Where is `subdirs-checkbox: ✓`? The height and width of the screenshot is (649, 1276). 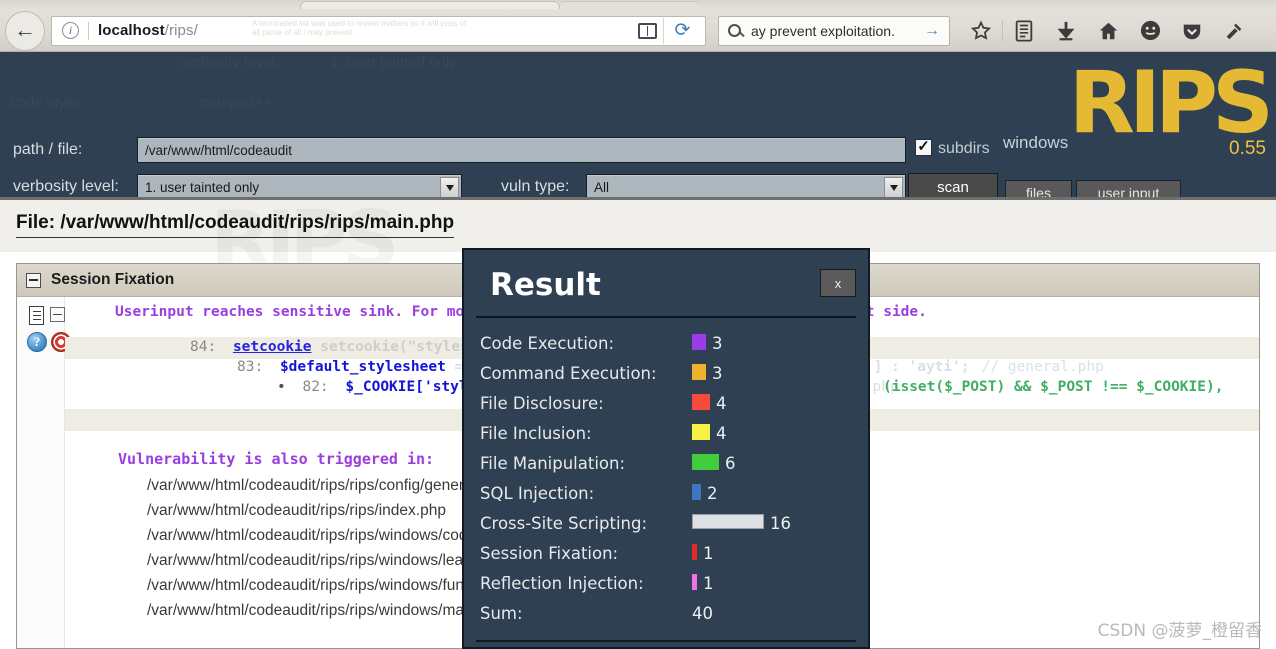
subdirs-checkbox: ✓ is located at coordinates (923, 147).